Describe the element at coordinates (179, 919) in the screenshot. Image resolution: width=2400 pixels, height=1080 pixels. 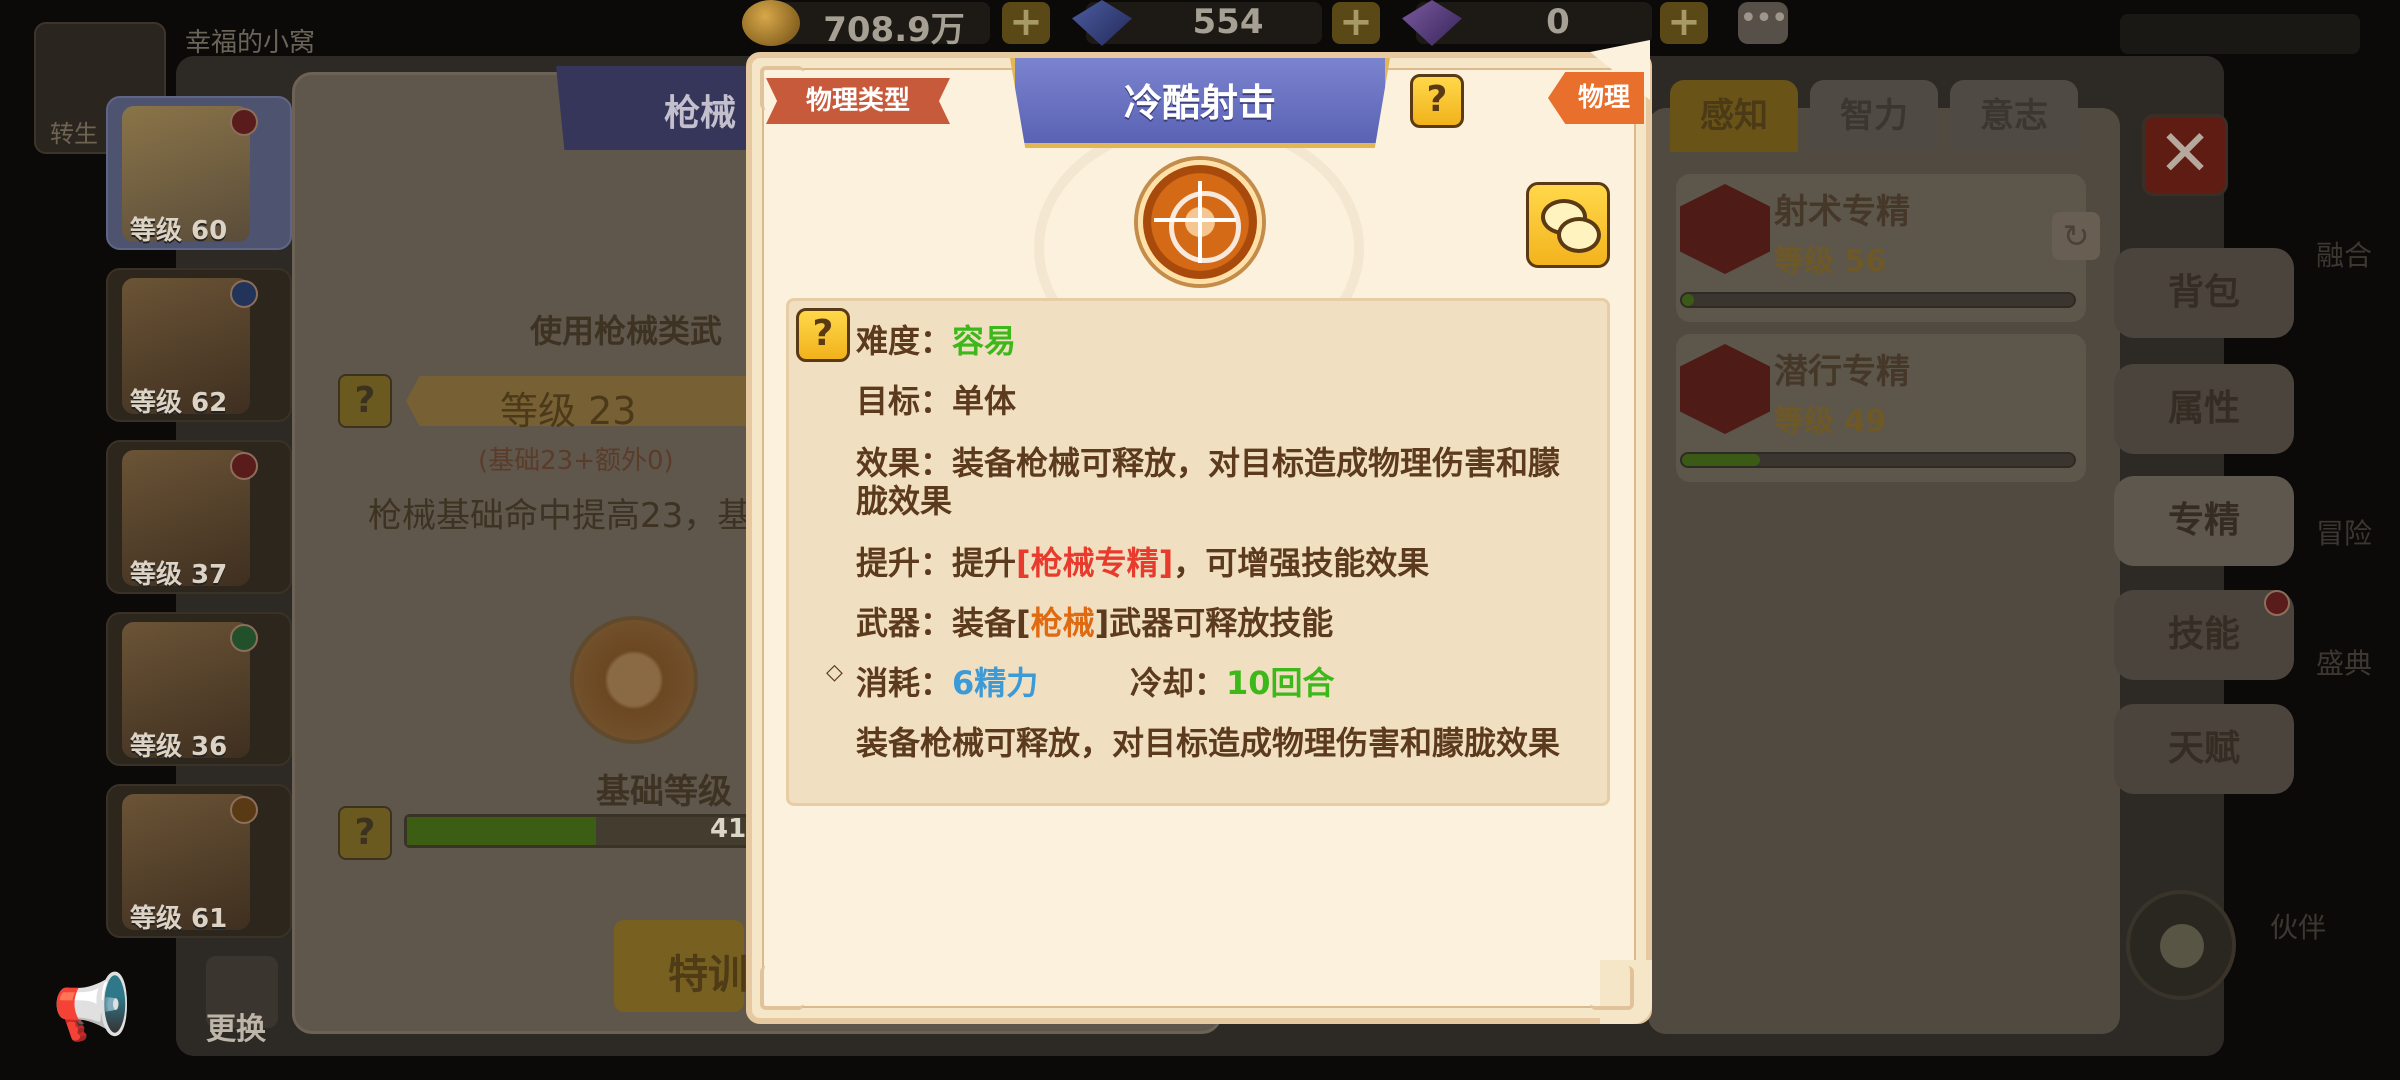
I see `hero-level: 等级 61` at that location.